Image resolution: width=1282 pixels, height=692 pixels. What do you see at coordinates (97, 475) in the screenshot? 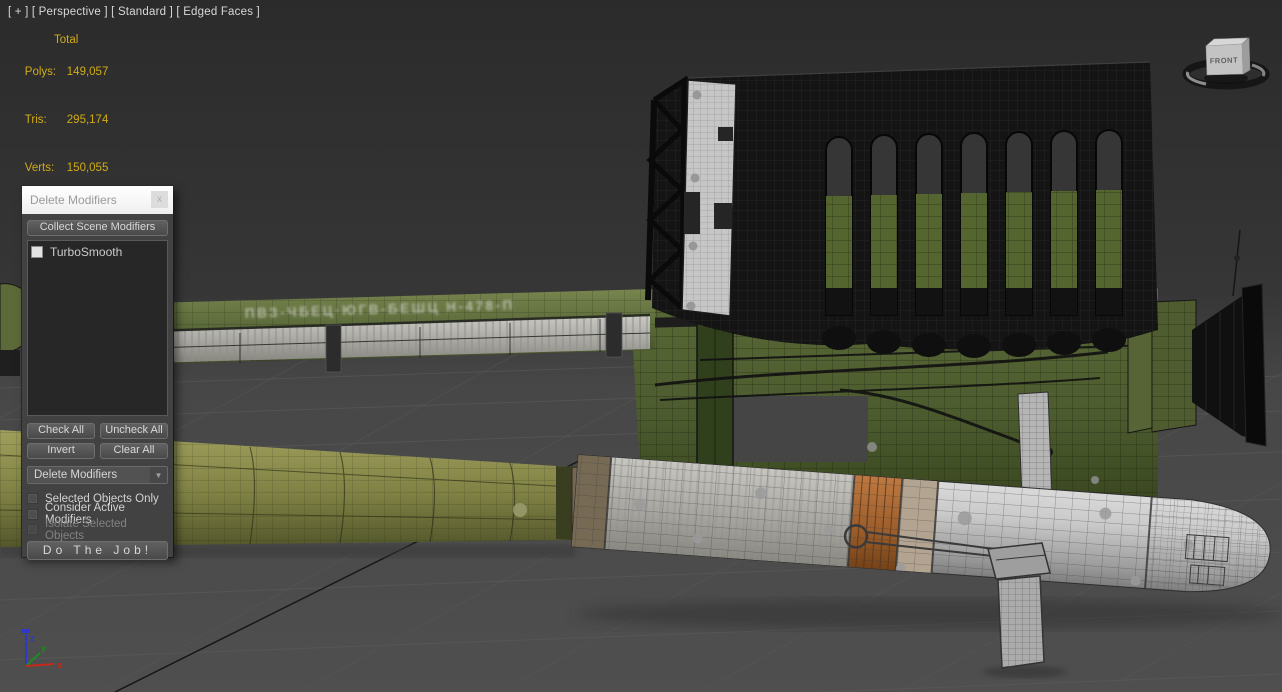
I see `action-dropdown: Delete Modifiers ▼` at bounding box center [97, 475].